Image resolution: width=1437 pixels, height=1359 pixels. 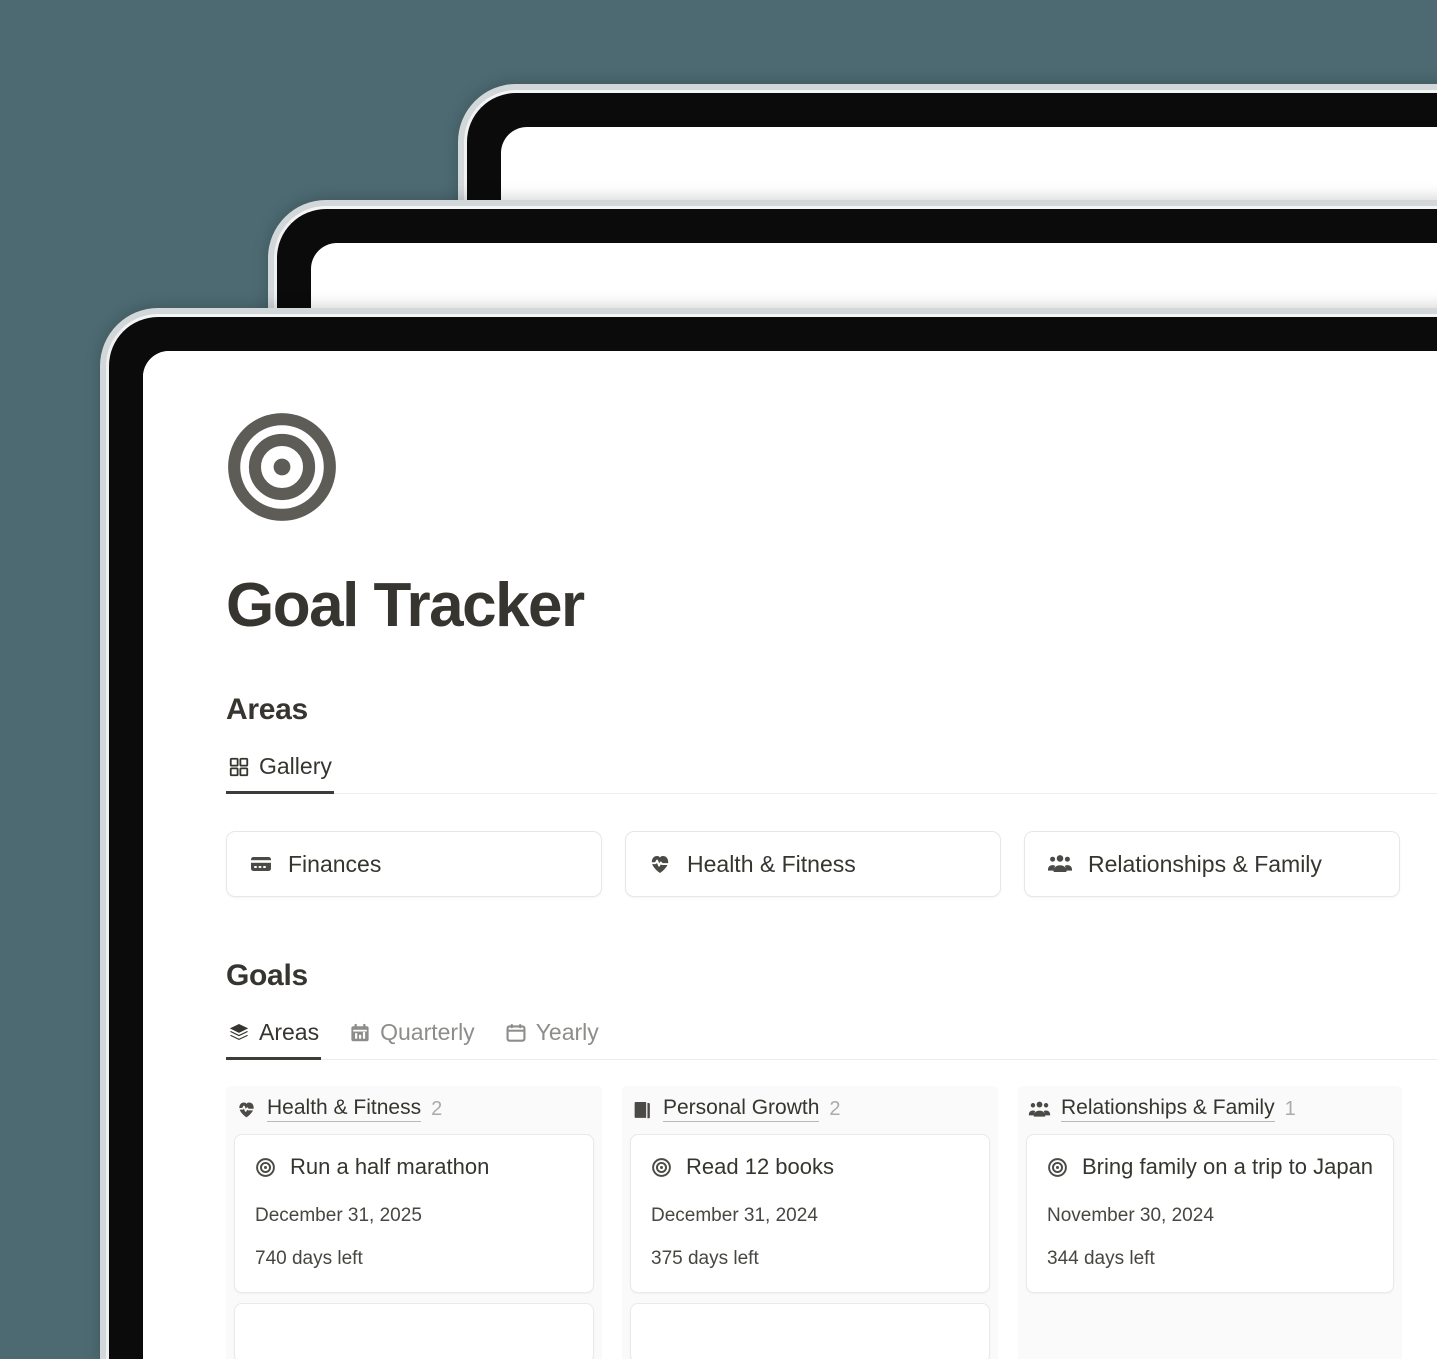 I want to click on goal-card-days-left: 344 days left, so click(x=1101, y=1258).